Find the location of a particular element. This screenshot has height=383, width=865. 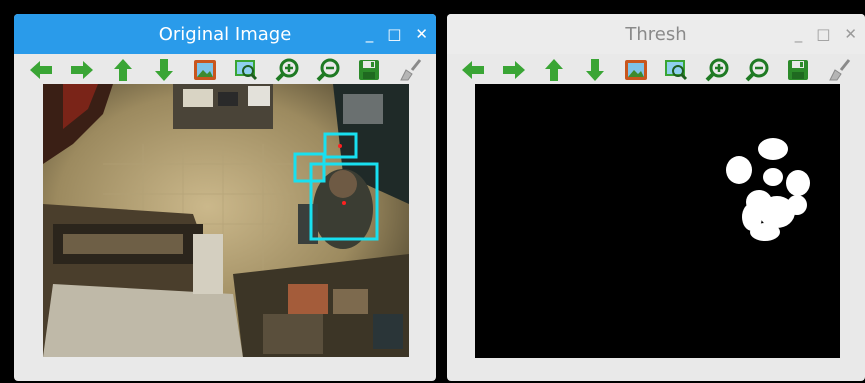

title-bar: Original Image _ □ ✕ is located at coordinates (225, 34).